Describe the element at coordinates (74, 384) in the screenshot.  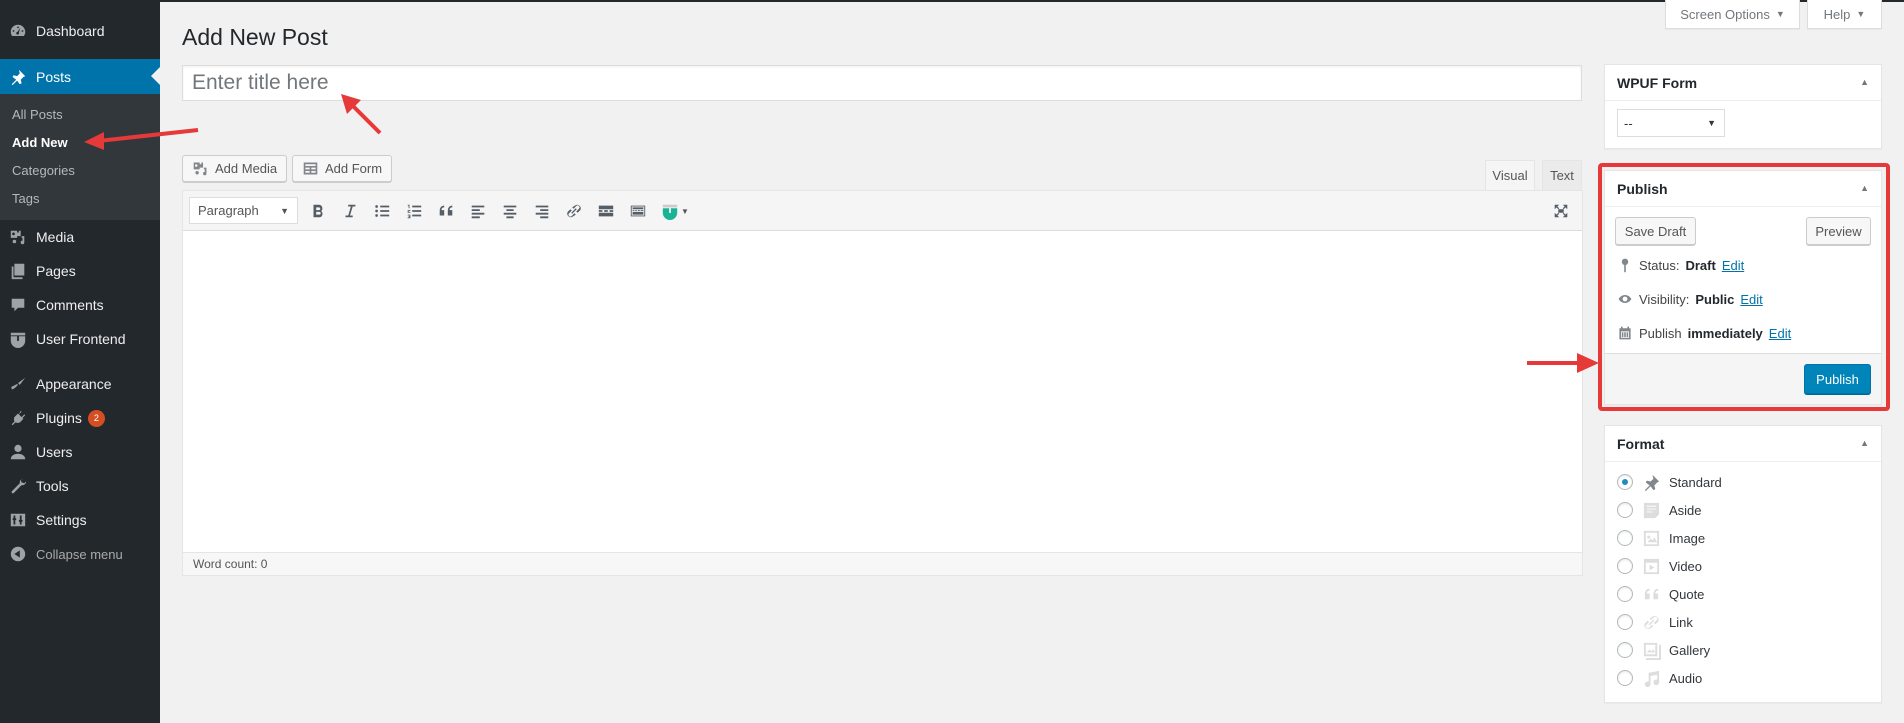
I see `sidebar-item-label: Appearance` at that location.